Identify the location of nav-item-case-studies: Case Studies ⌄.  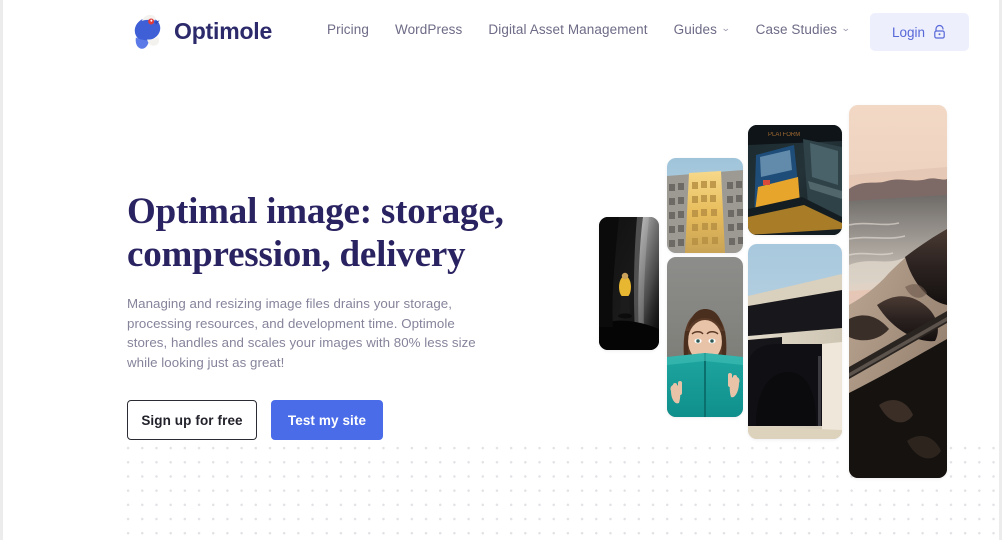
(803, 29).